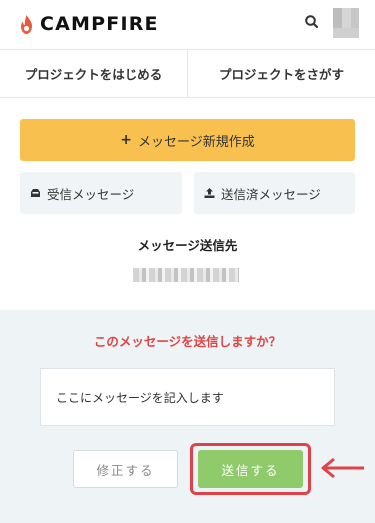  Describe the element at coordinates (125, 469) in the screenshot. I see `edit-button: 修正する` at that location.